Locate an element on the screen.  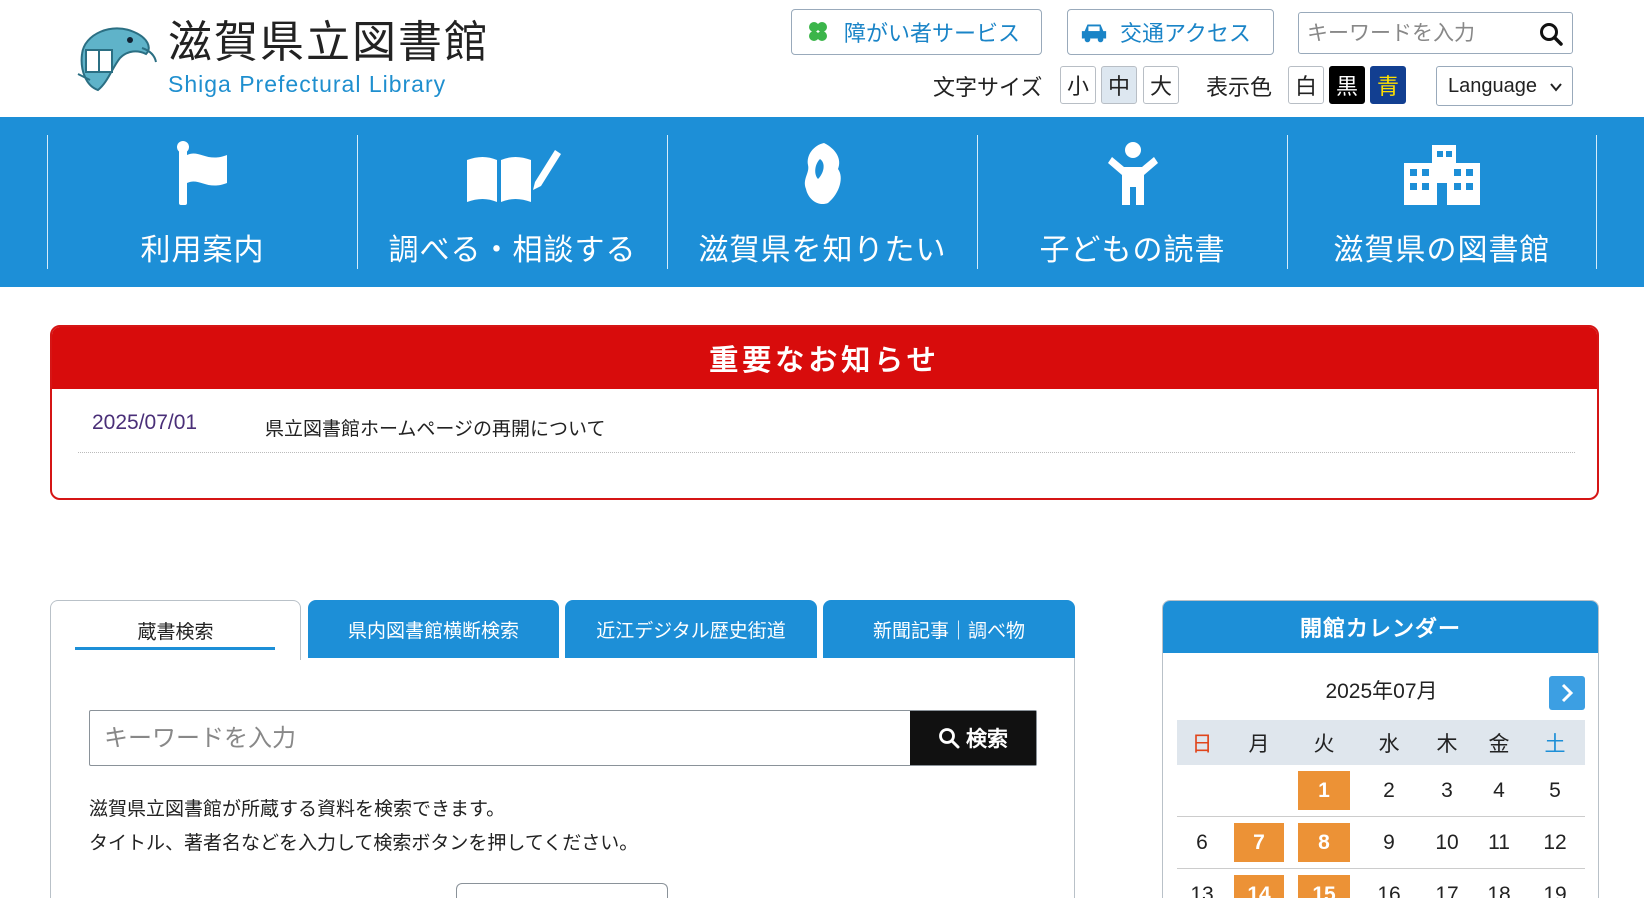
tab-news-research: 新聞記事｜調べ物 is located at coordinates (949, 629).